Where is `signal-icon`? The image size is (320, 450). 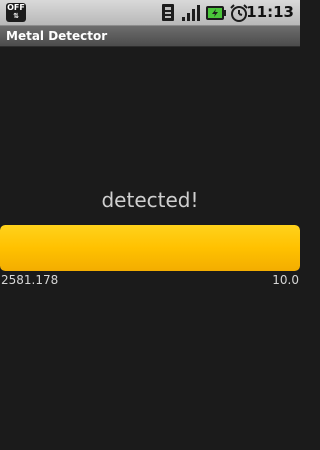
signal-icon is located at coordinates (191, 13).